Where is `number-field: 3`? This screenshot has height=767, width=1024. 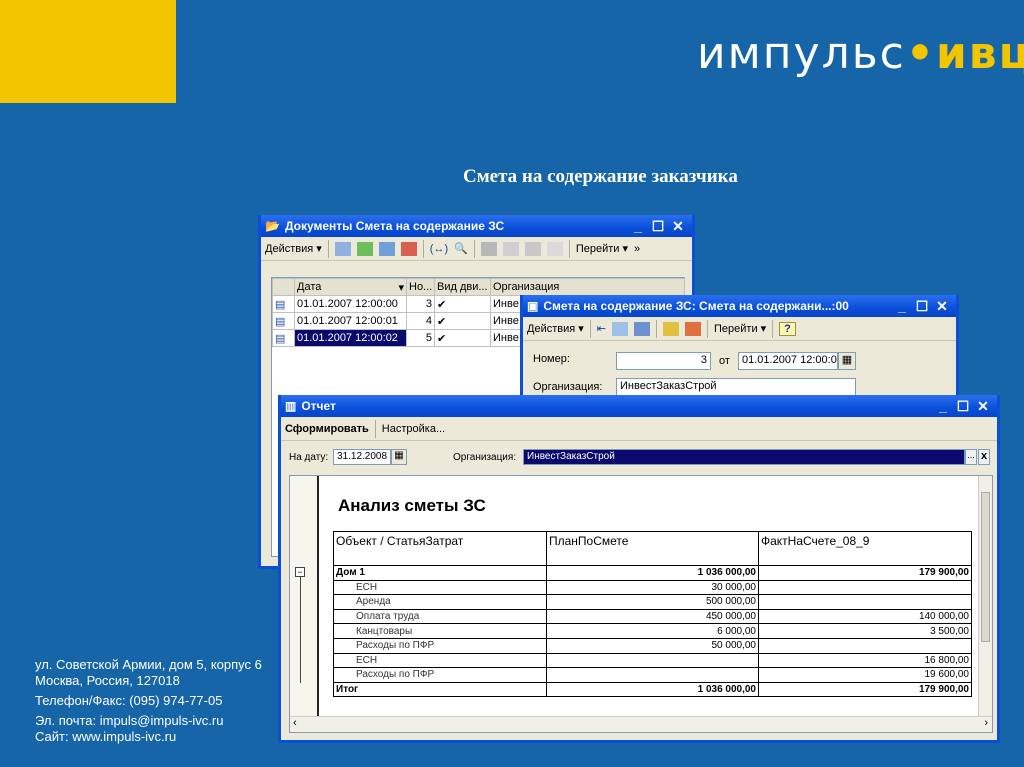
number-field: 3 is located at coordinates (663, 361).